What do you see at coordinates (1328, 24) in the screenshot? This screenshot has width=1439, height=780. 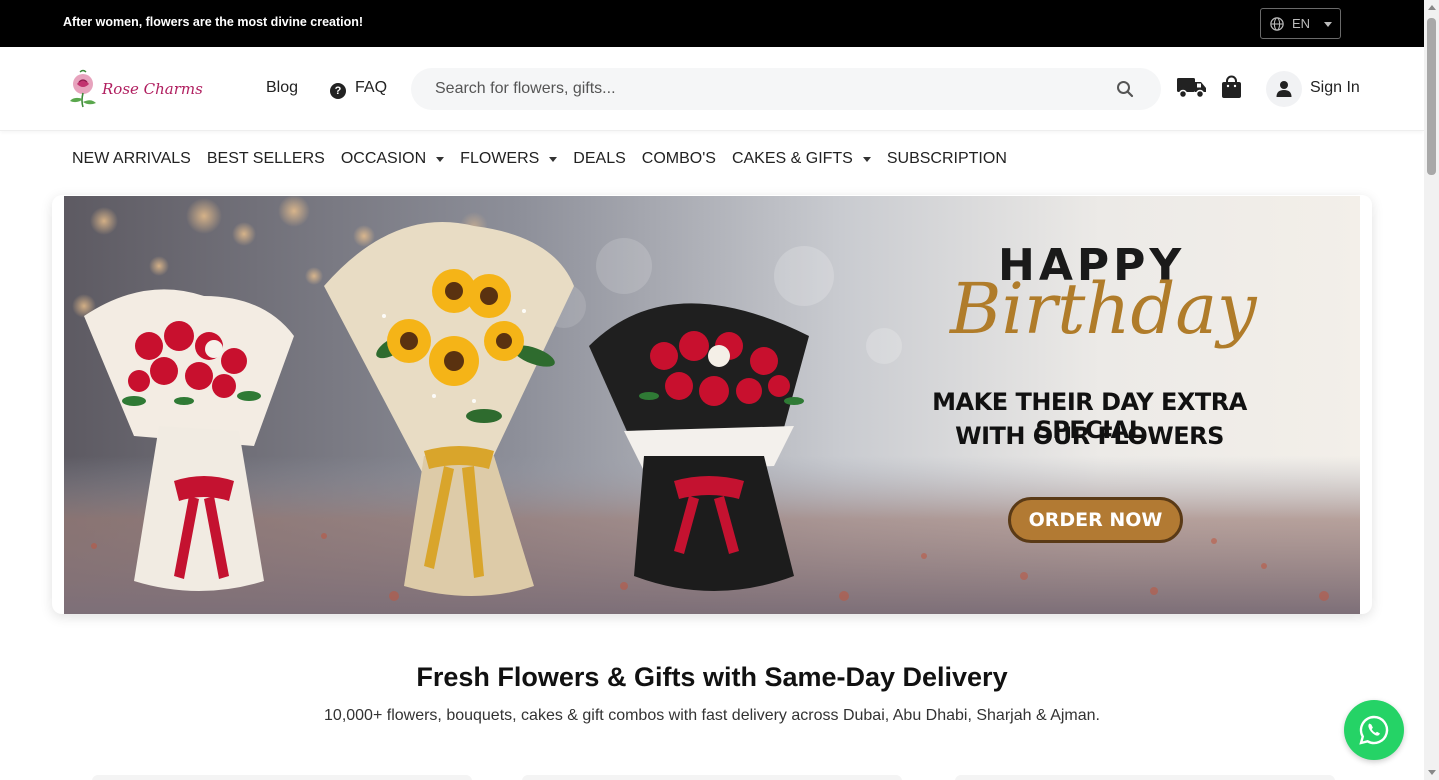 I see `chevron-down-icon` at bounding box center [1328, 24].